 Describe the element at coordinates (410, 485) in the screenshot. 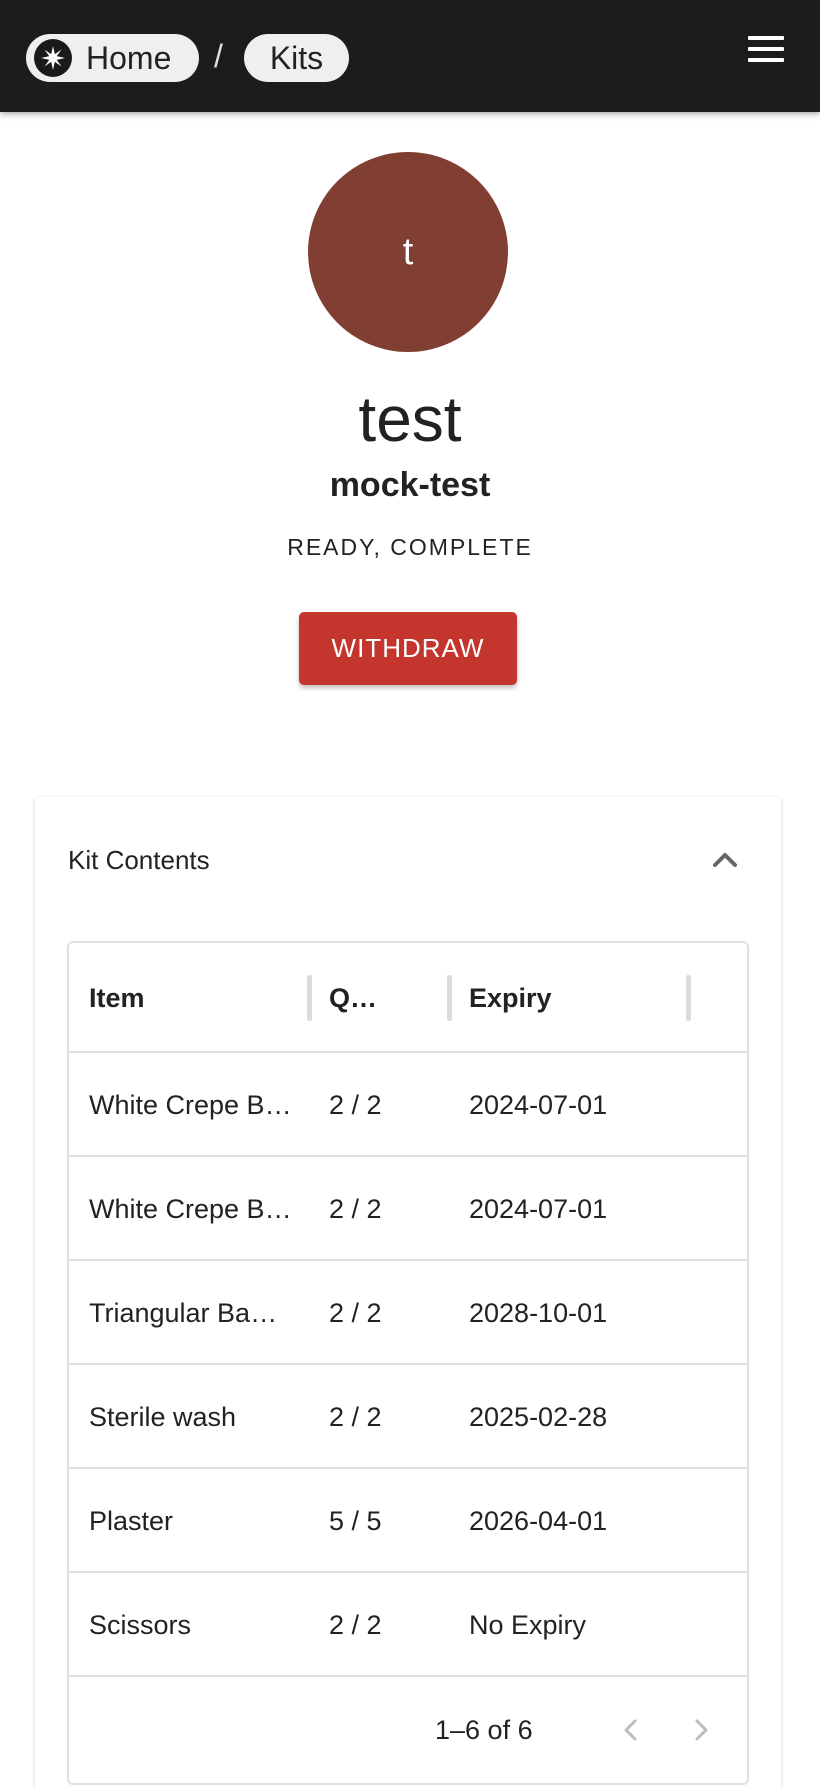

I see `kit-code: mock-test` at that location.